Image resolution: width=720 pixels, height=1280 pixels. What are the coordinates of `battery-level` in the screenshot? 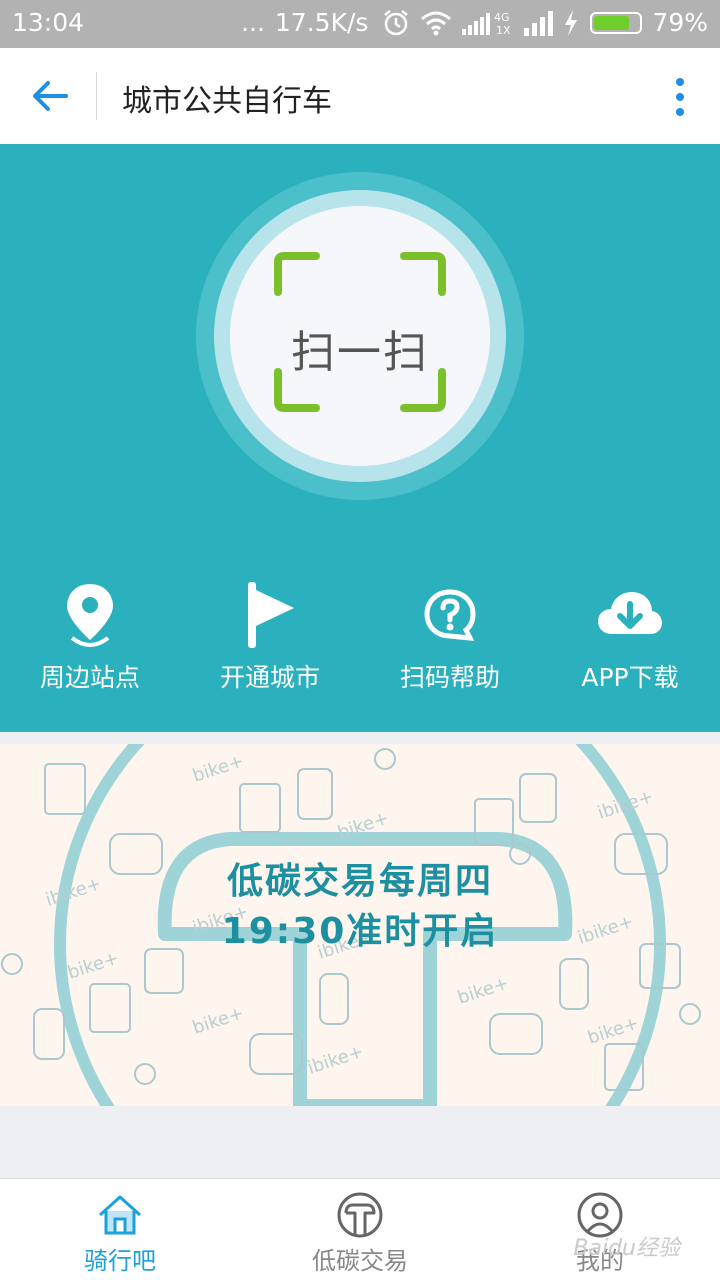 It's located at (612, 22).